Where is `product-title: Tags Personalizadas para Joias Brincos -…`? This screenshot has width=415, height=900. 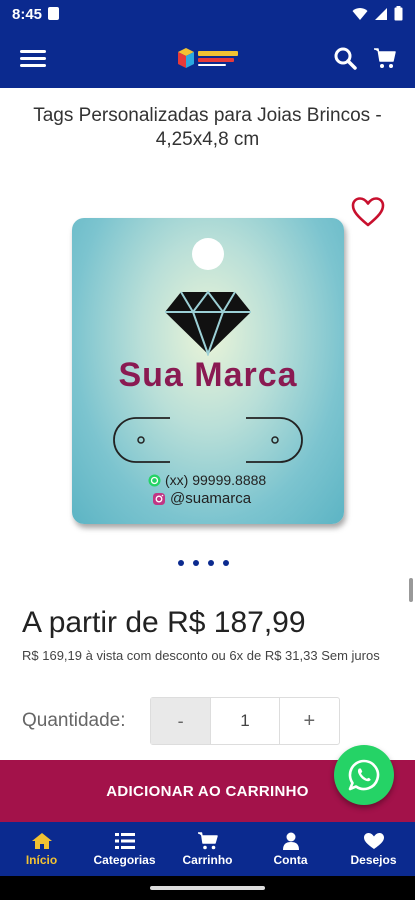
product-title: Tags Personalizadas para Joias Brincos -… is located at coordinates (207, 127).